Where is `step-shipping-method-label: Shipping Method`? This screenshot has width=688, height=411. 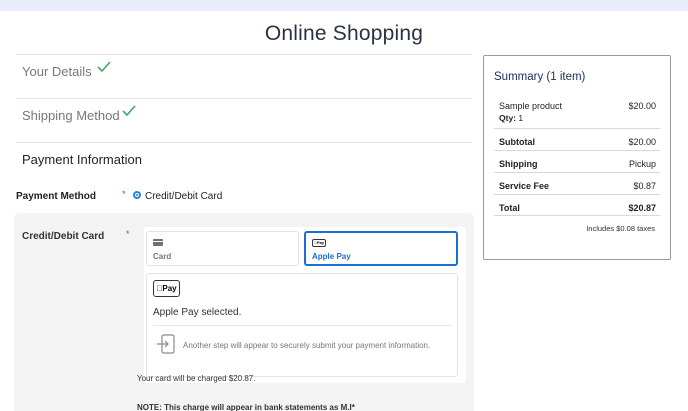
step-shipping-method-label: Shipping Method is located at coordinates (71, 115).